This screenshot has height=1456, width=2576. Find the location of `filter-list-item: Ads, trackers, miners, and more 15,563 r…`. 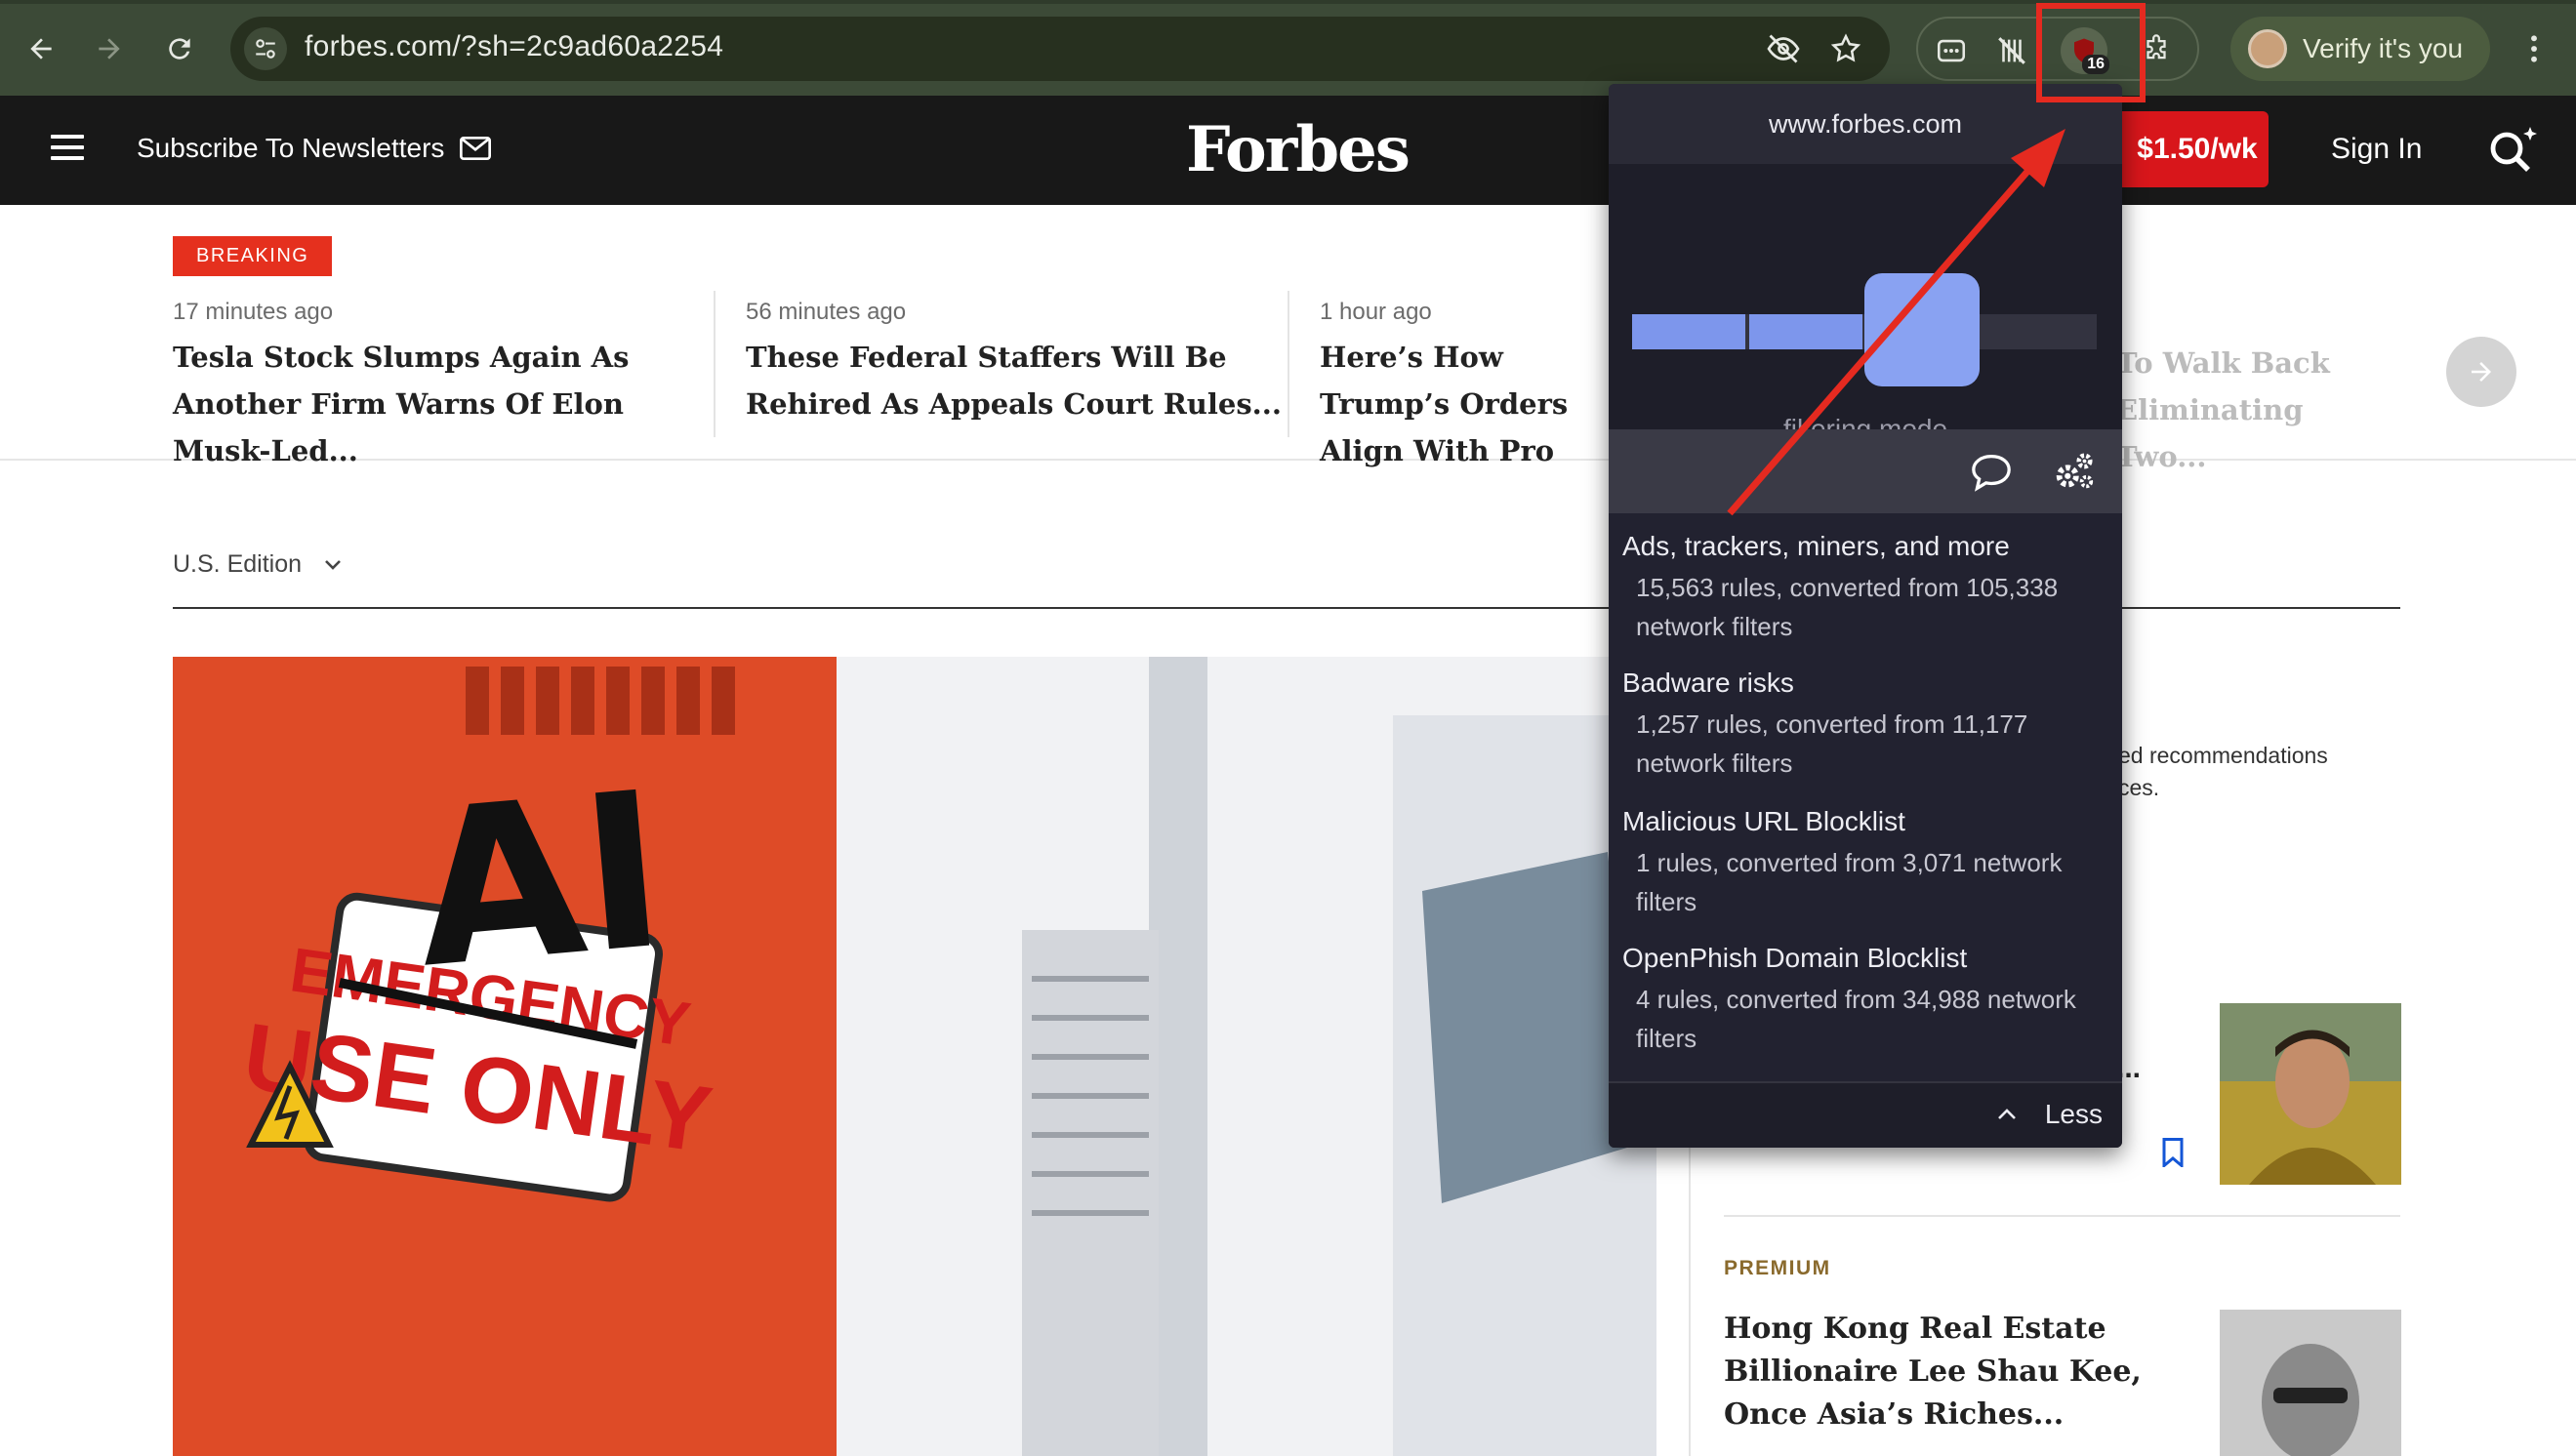

filter-list-item: Ads, trackers, miners, and more 15,563 r… is located at coordinates (1866, 588).